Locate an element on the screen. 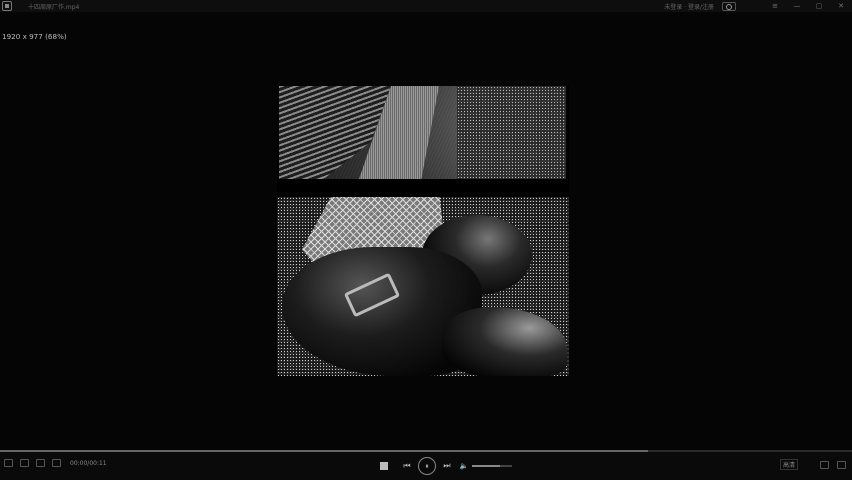 The image size is (852, 480). screenshot-icon is located at coordinates (24, 463).